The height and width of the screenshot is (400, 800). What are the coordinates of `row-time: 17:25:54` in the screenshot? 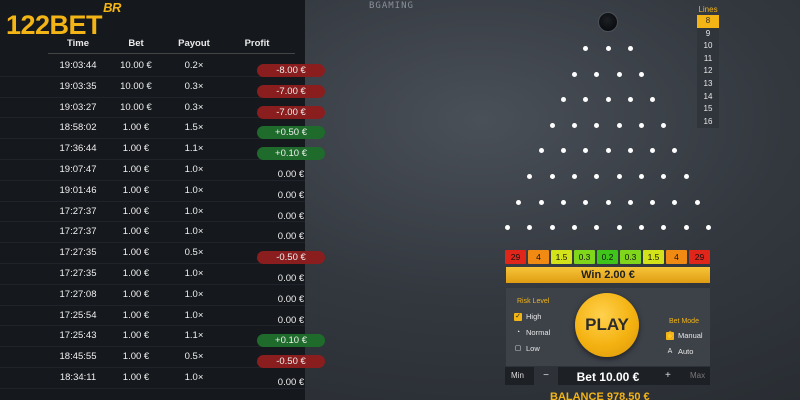 It's located at (78, 315).